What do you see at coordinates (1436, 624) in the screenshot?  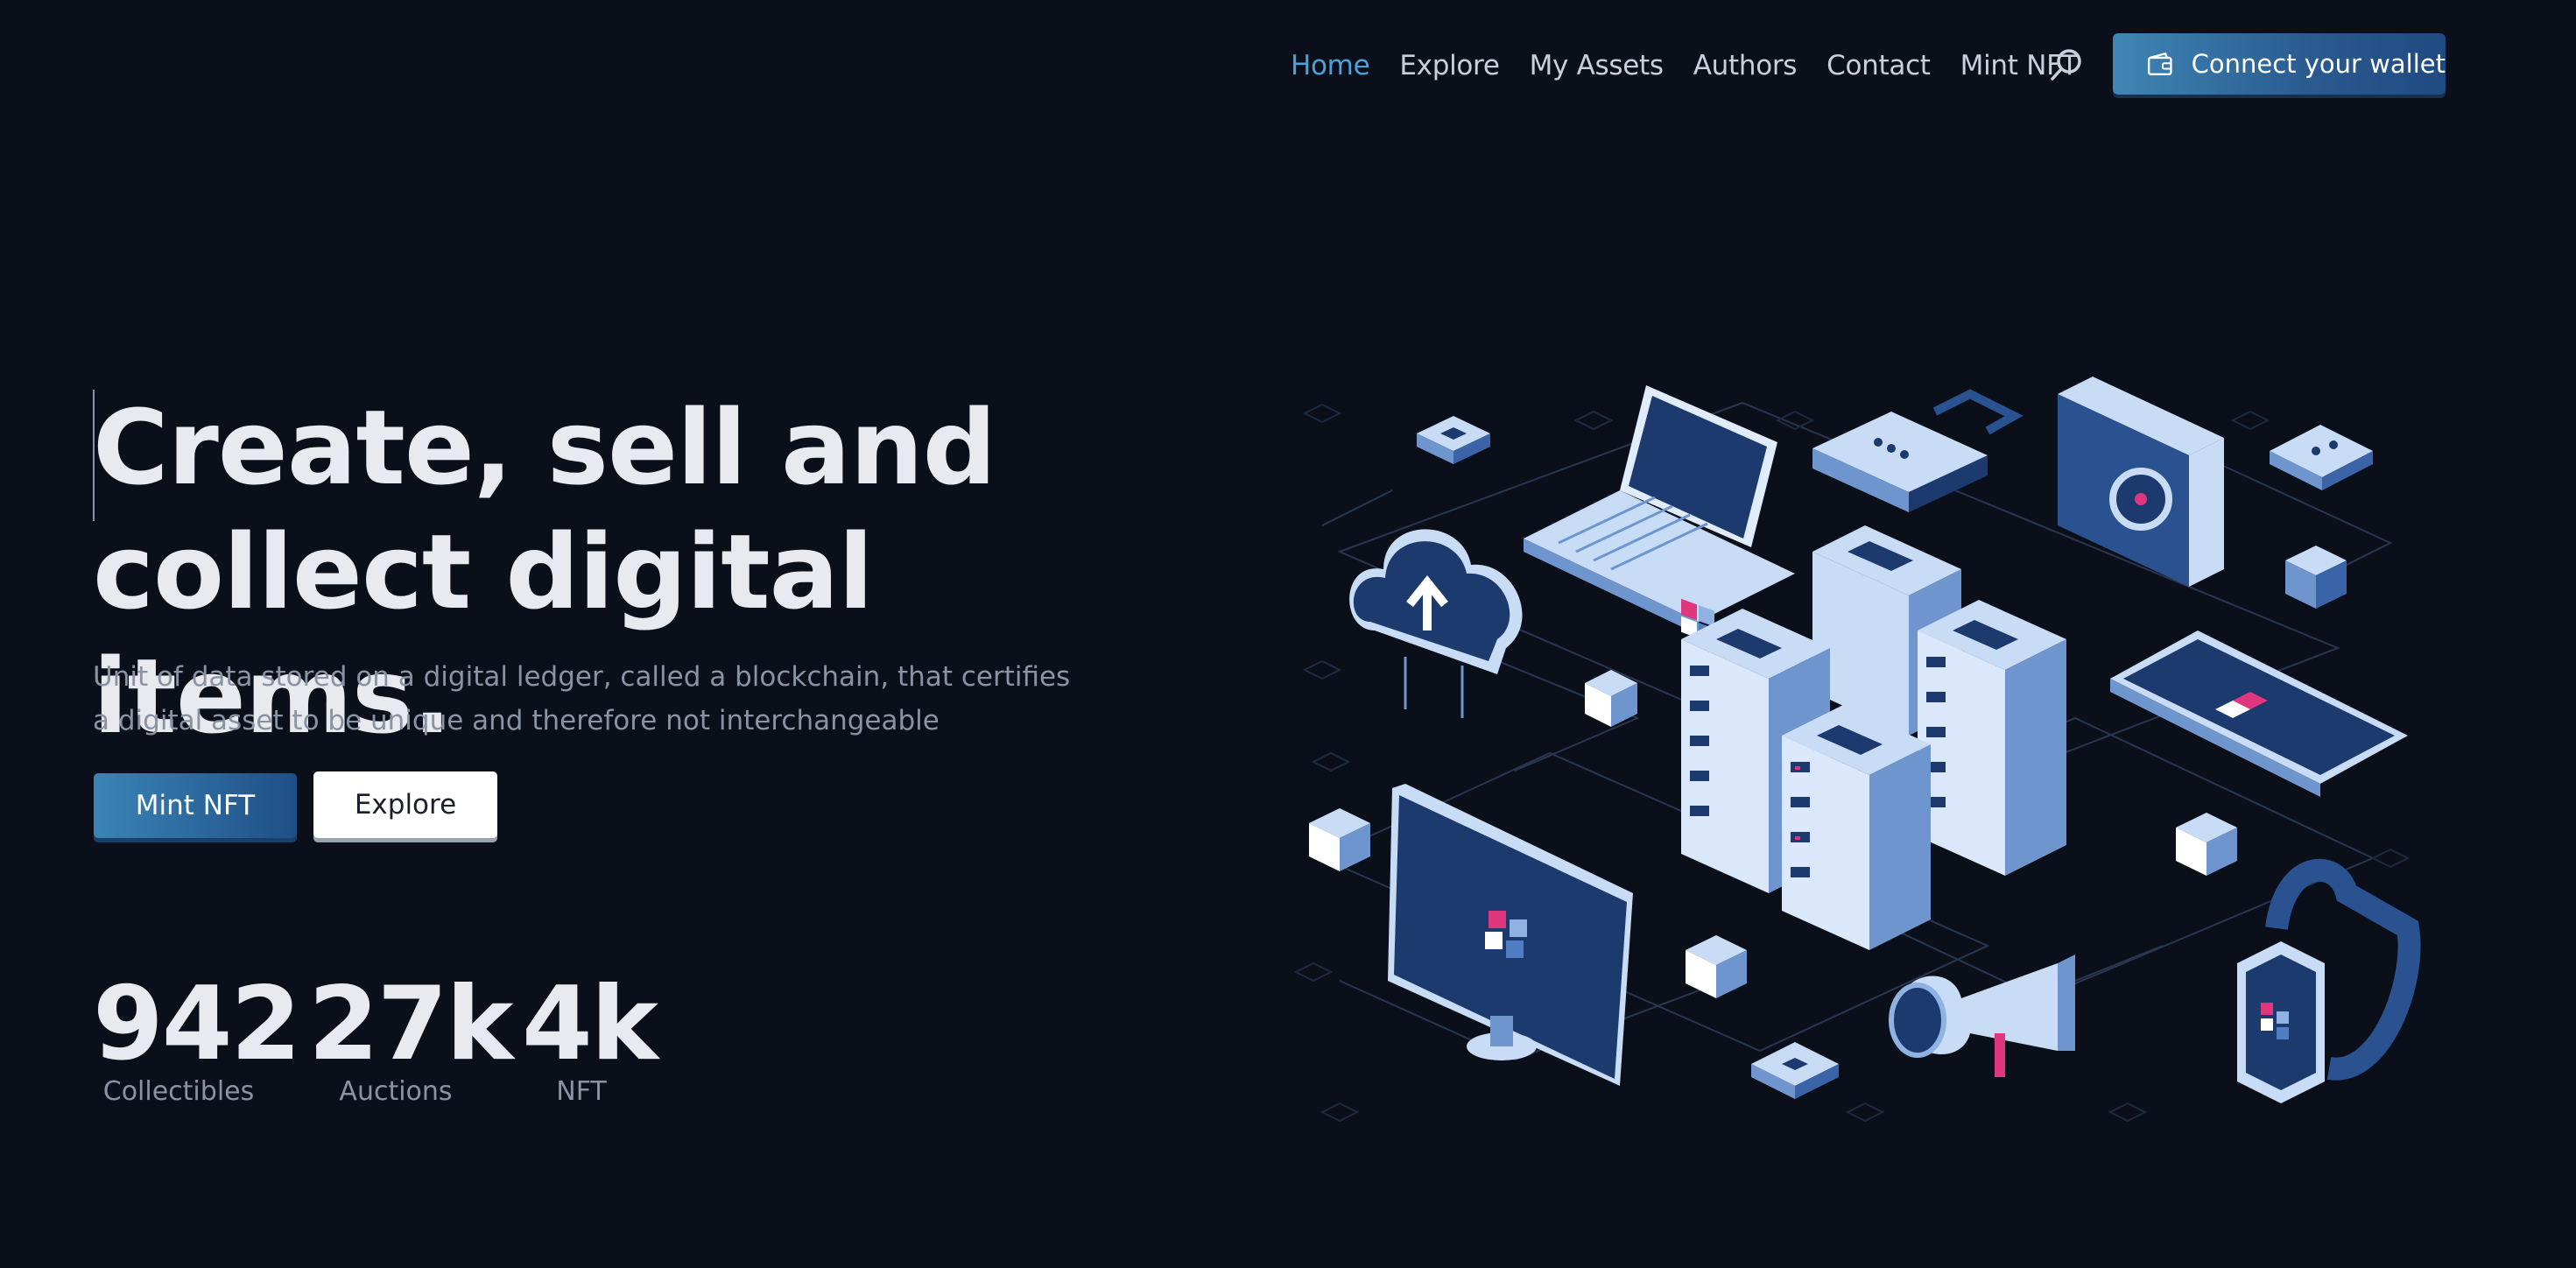 I see `cloud-upload-icon` at bounding box center [1436, 624].